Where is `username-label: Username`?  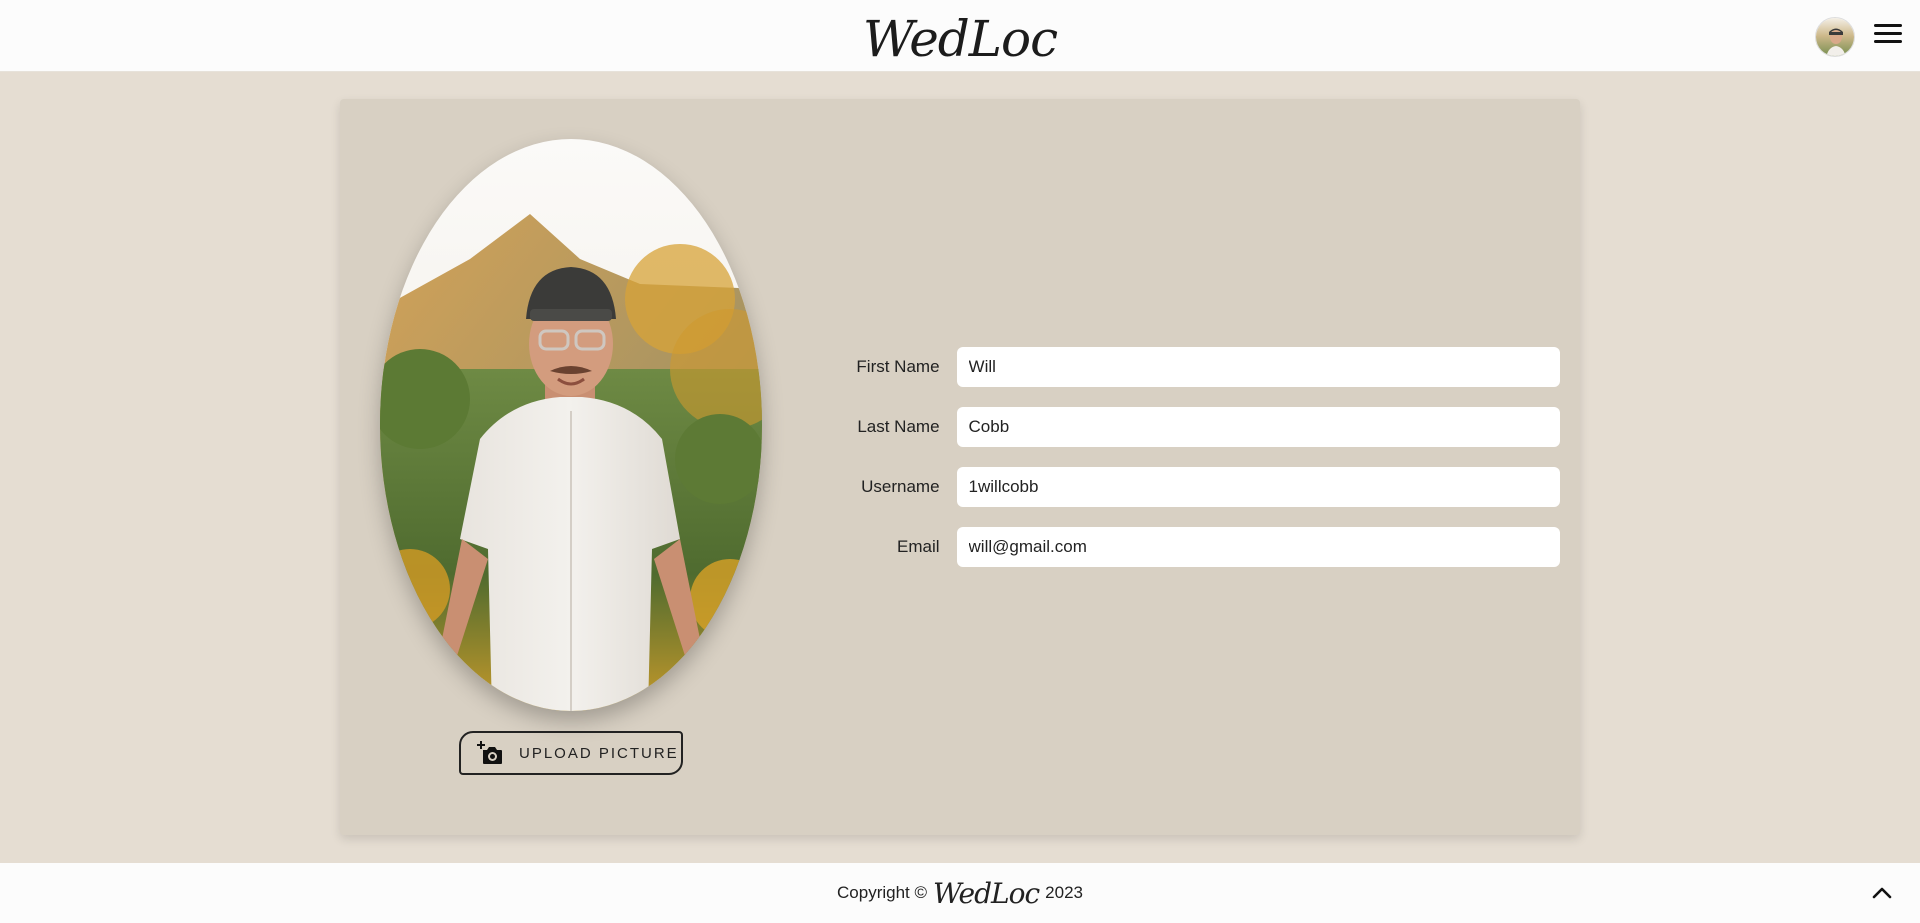
username-label: Username is located at coordinates (900, 486).